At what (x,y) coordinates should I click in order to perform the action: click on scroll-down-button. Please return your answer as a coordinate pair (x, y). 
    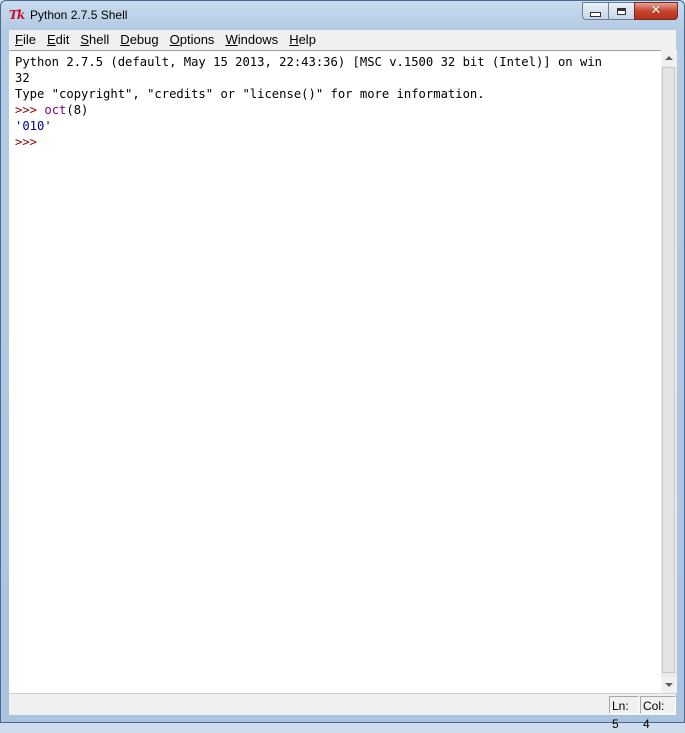
    Looking at the image, I should click on (669, 685).